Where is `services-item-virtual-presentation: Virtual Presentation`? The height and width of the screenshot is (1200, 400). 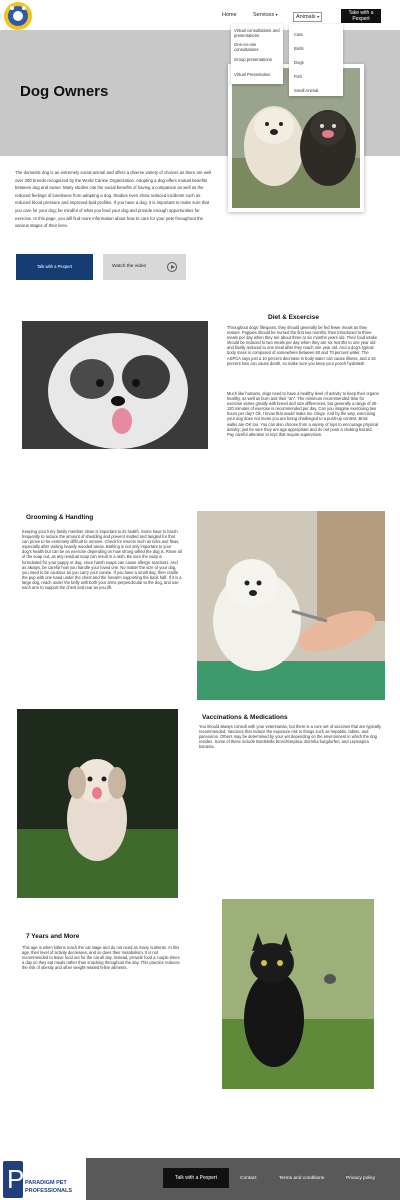
services-item-virtual-presentation: Virtual Presentation is located at coordinates (257, 74).